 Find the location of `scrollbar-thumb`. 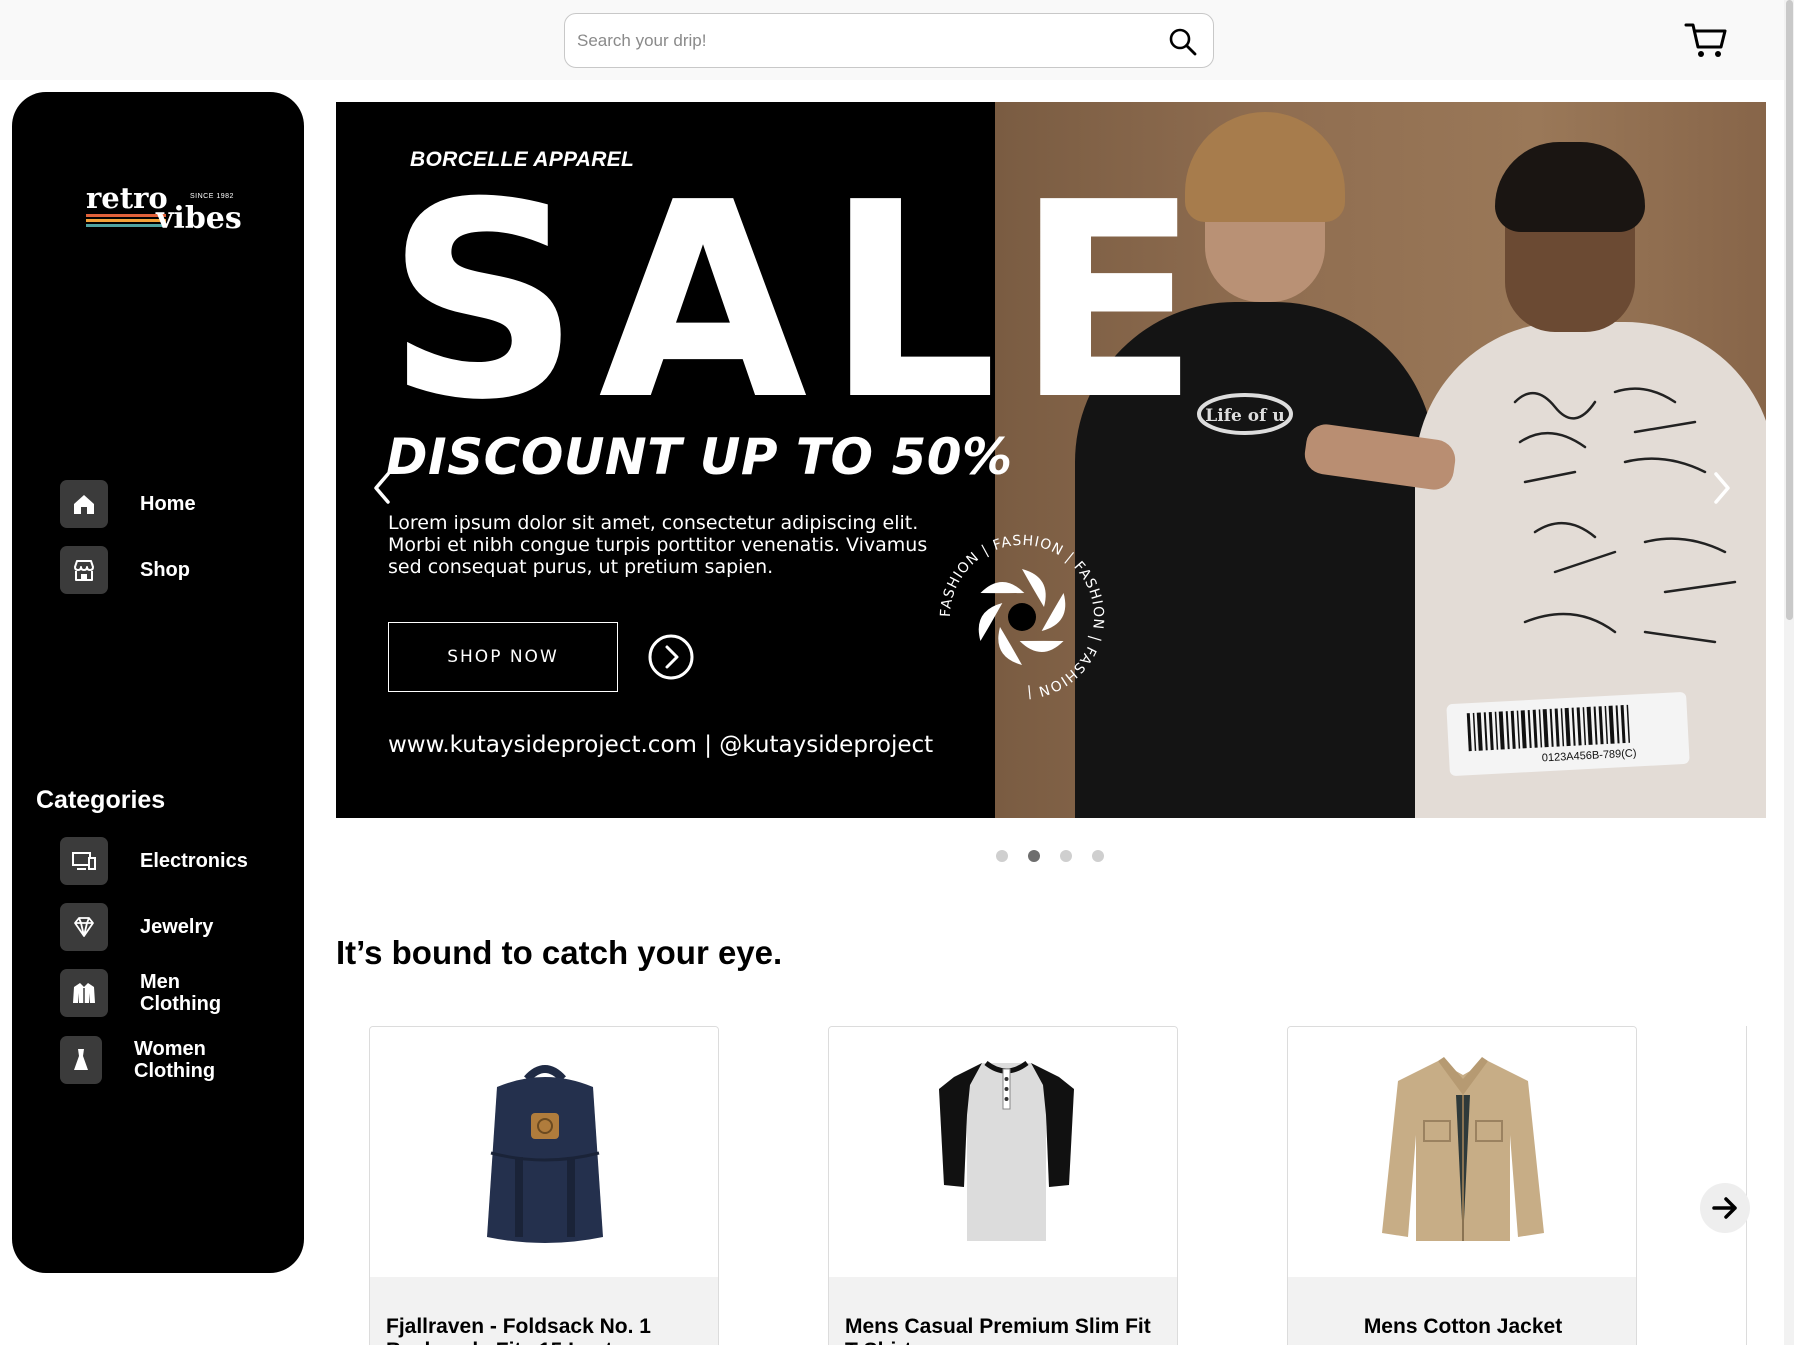

scrollbar-thumb is located at coordinates (1789, 310).